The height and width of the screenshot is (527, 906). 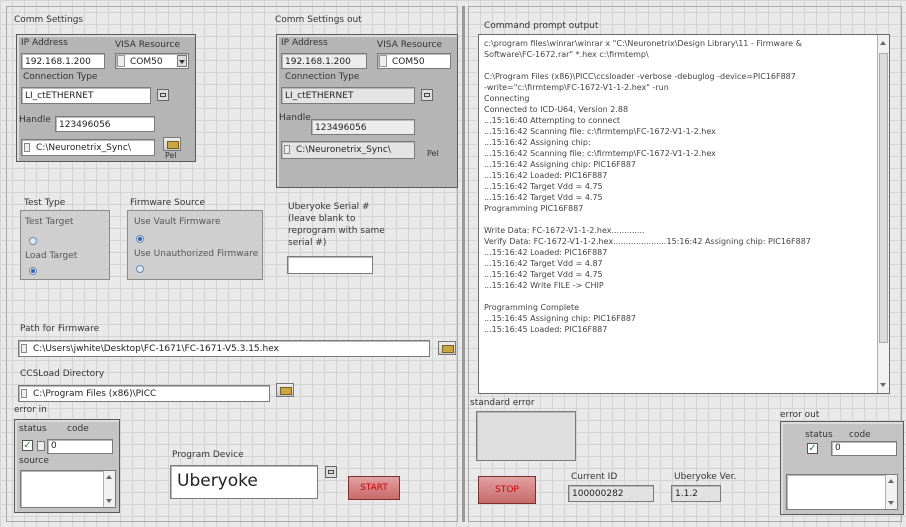 I want to click on error-out-source-scrollbar, so click(x=891, y=492).